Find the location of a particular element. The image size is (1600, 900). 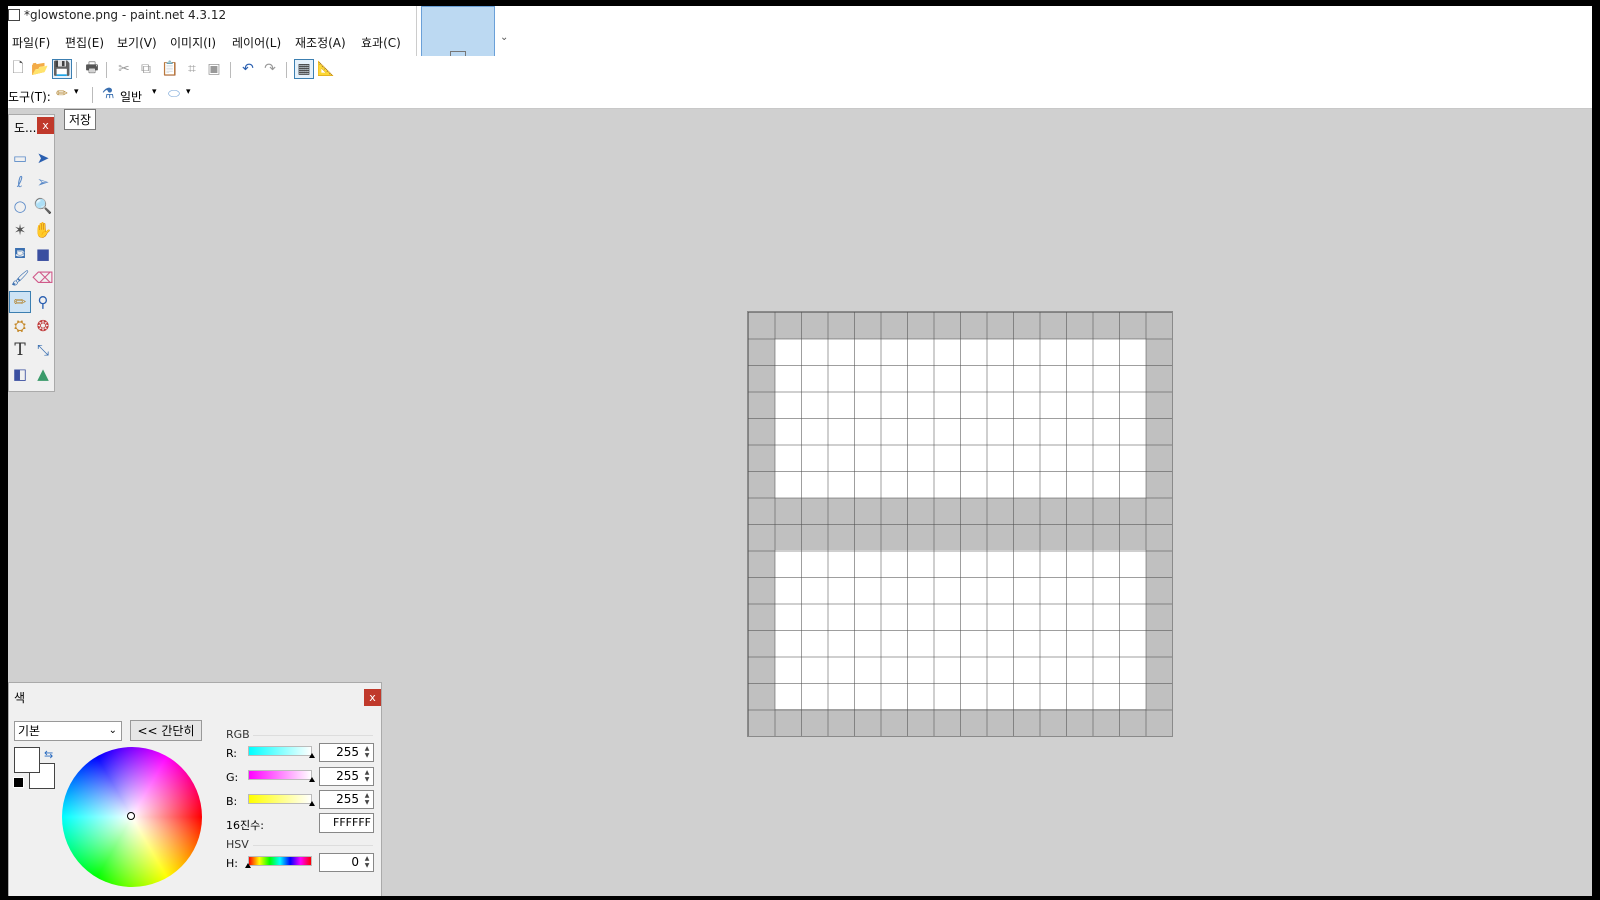

new-file-icon: 🗋 is located at coordinates (18, 69).